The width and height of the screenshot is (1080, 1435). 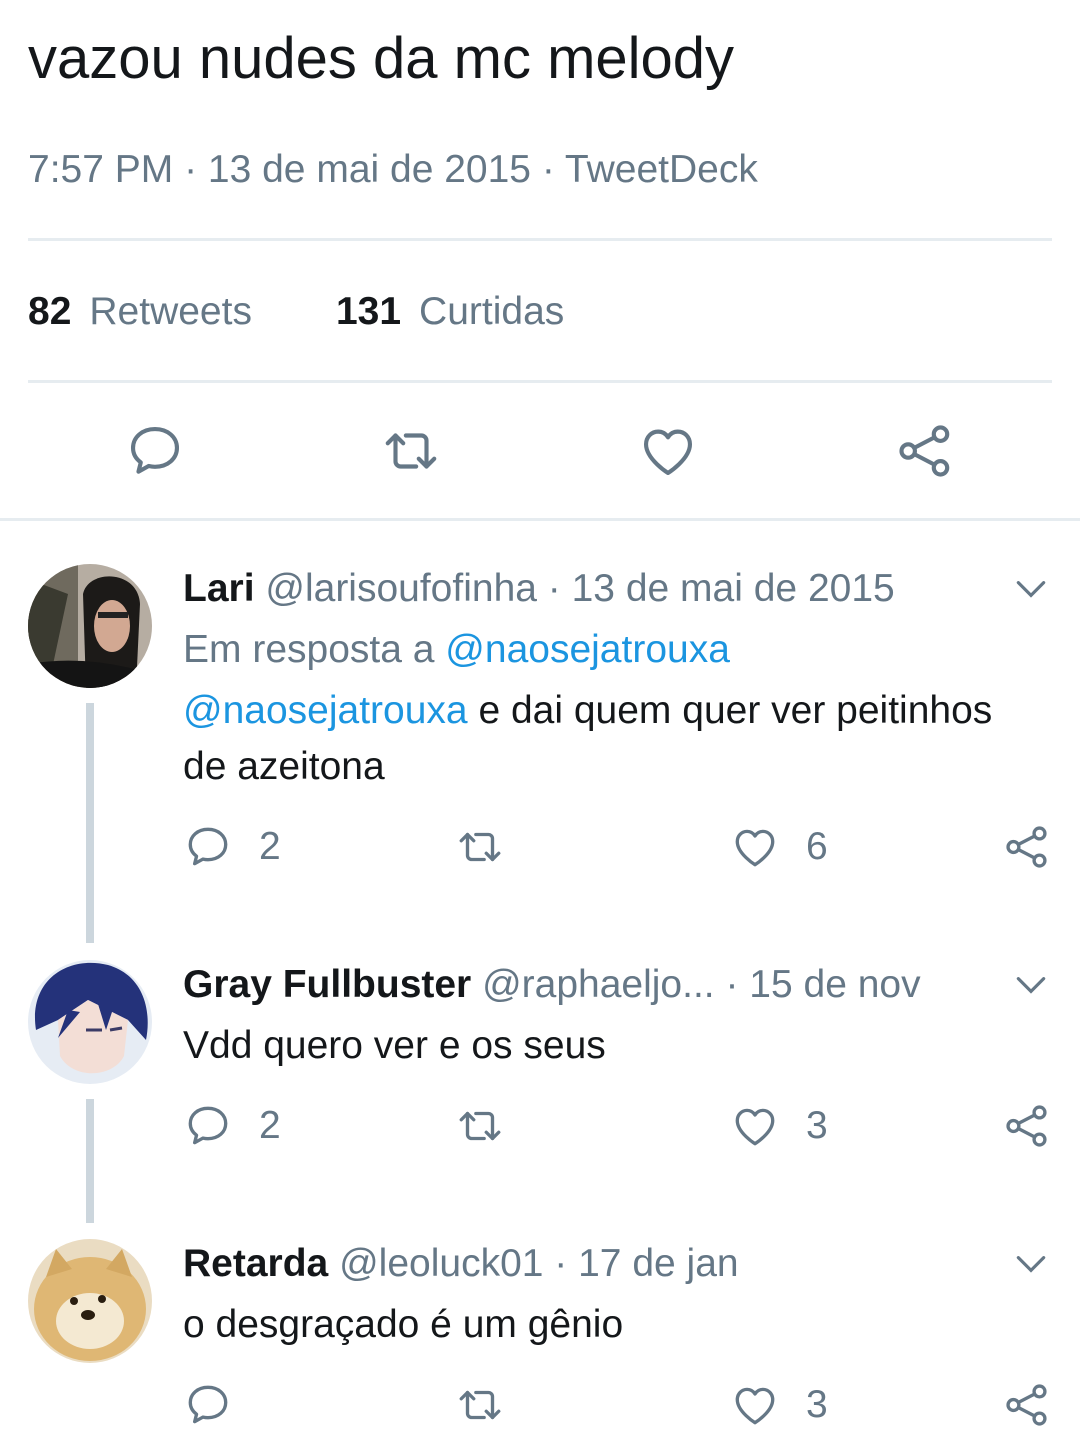 I want to click on in-reply-prefix: Em resposta a, so click(x=309, y=649).